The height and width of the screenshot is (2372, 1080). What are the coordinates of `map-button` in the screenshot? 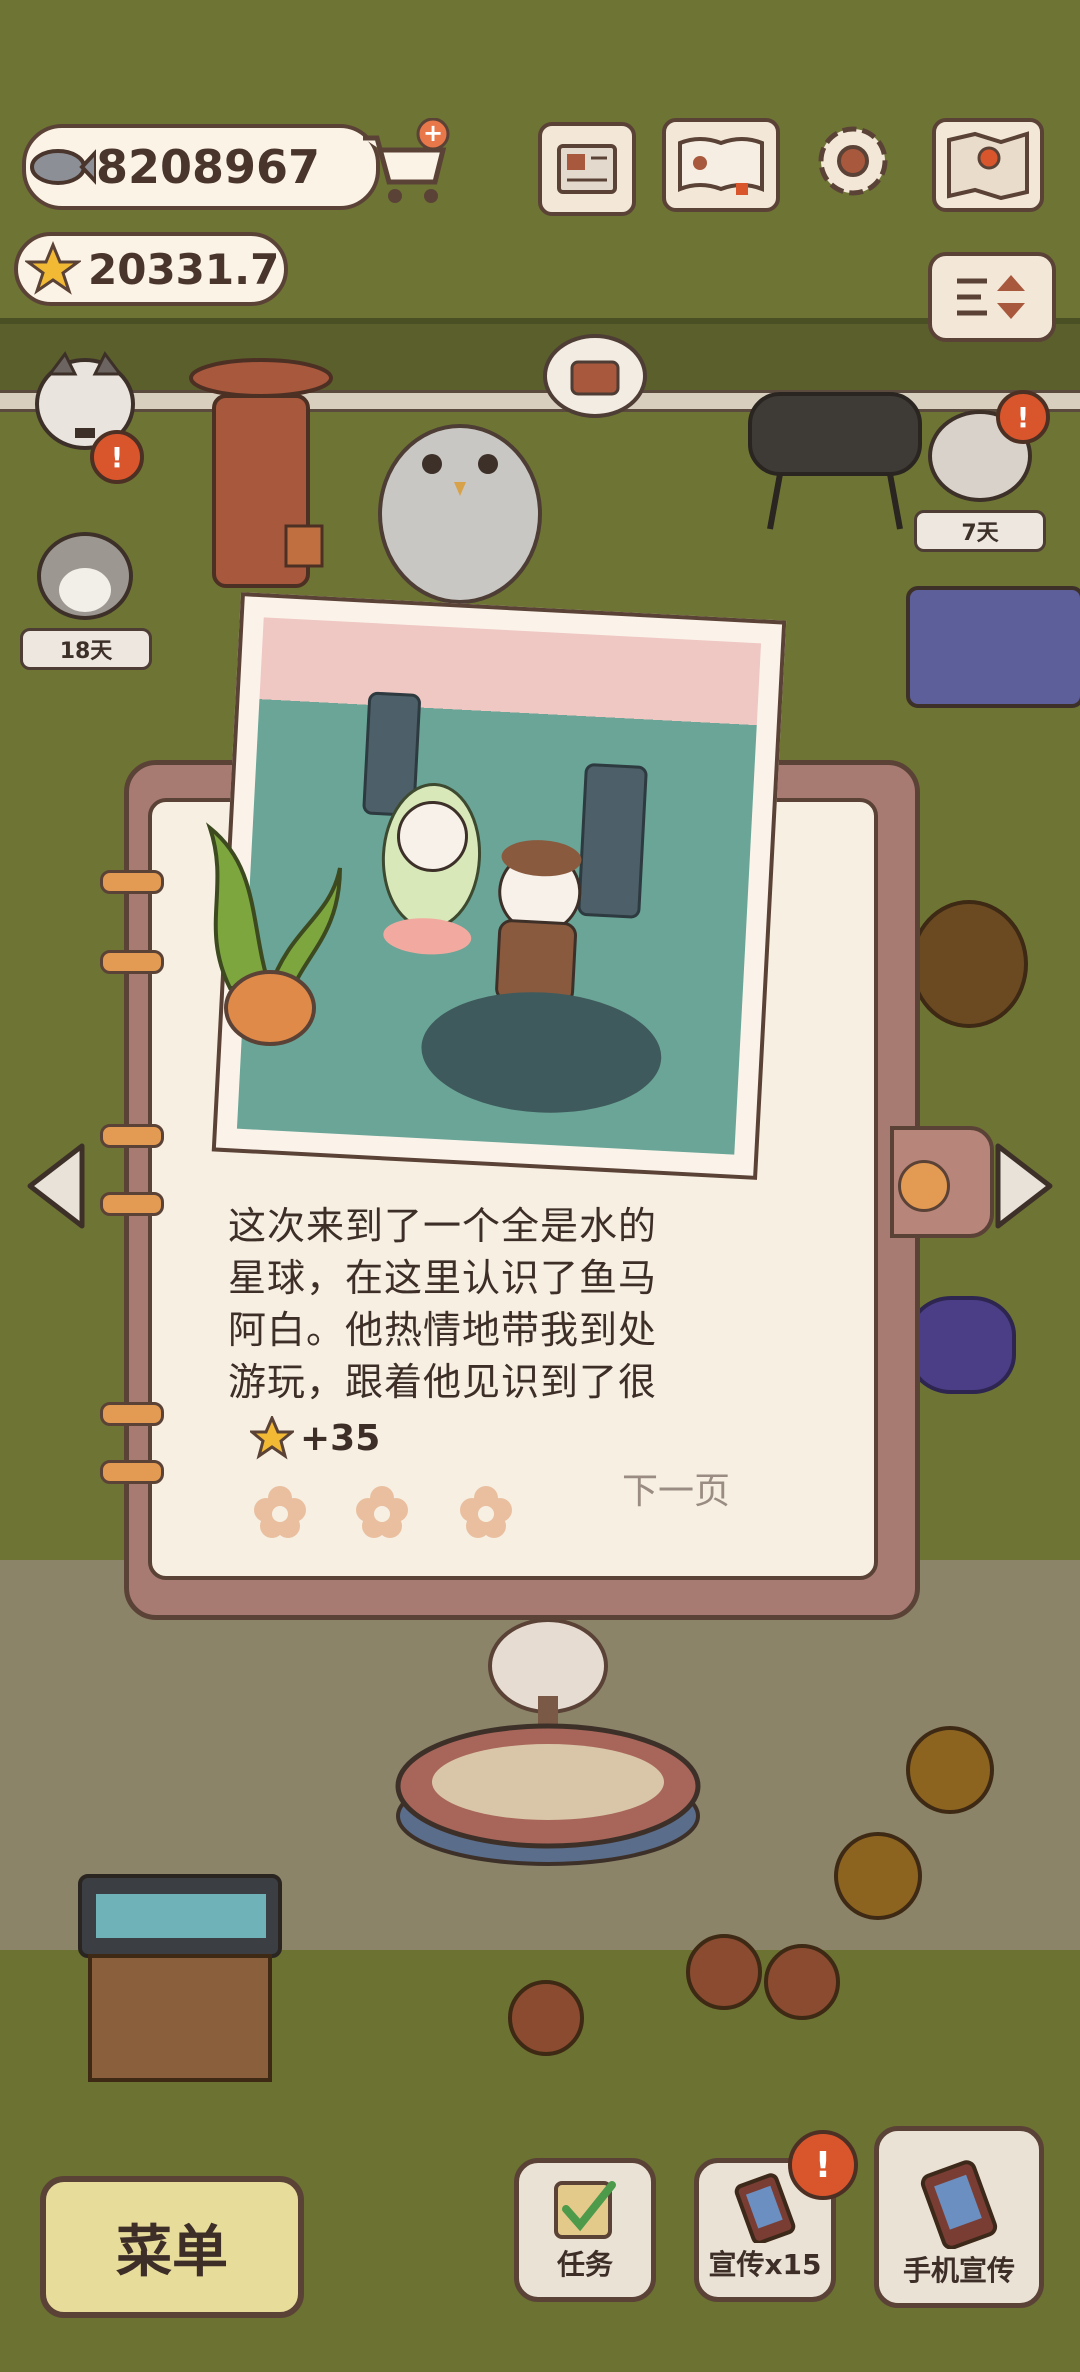 It's located at (988, 165).